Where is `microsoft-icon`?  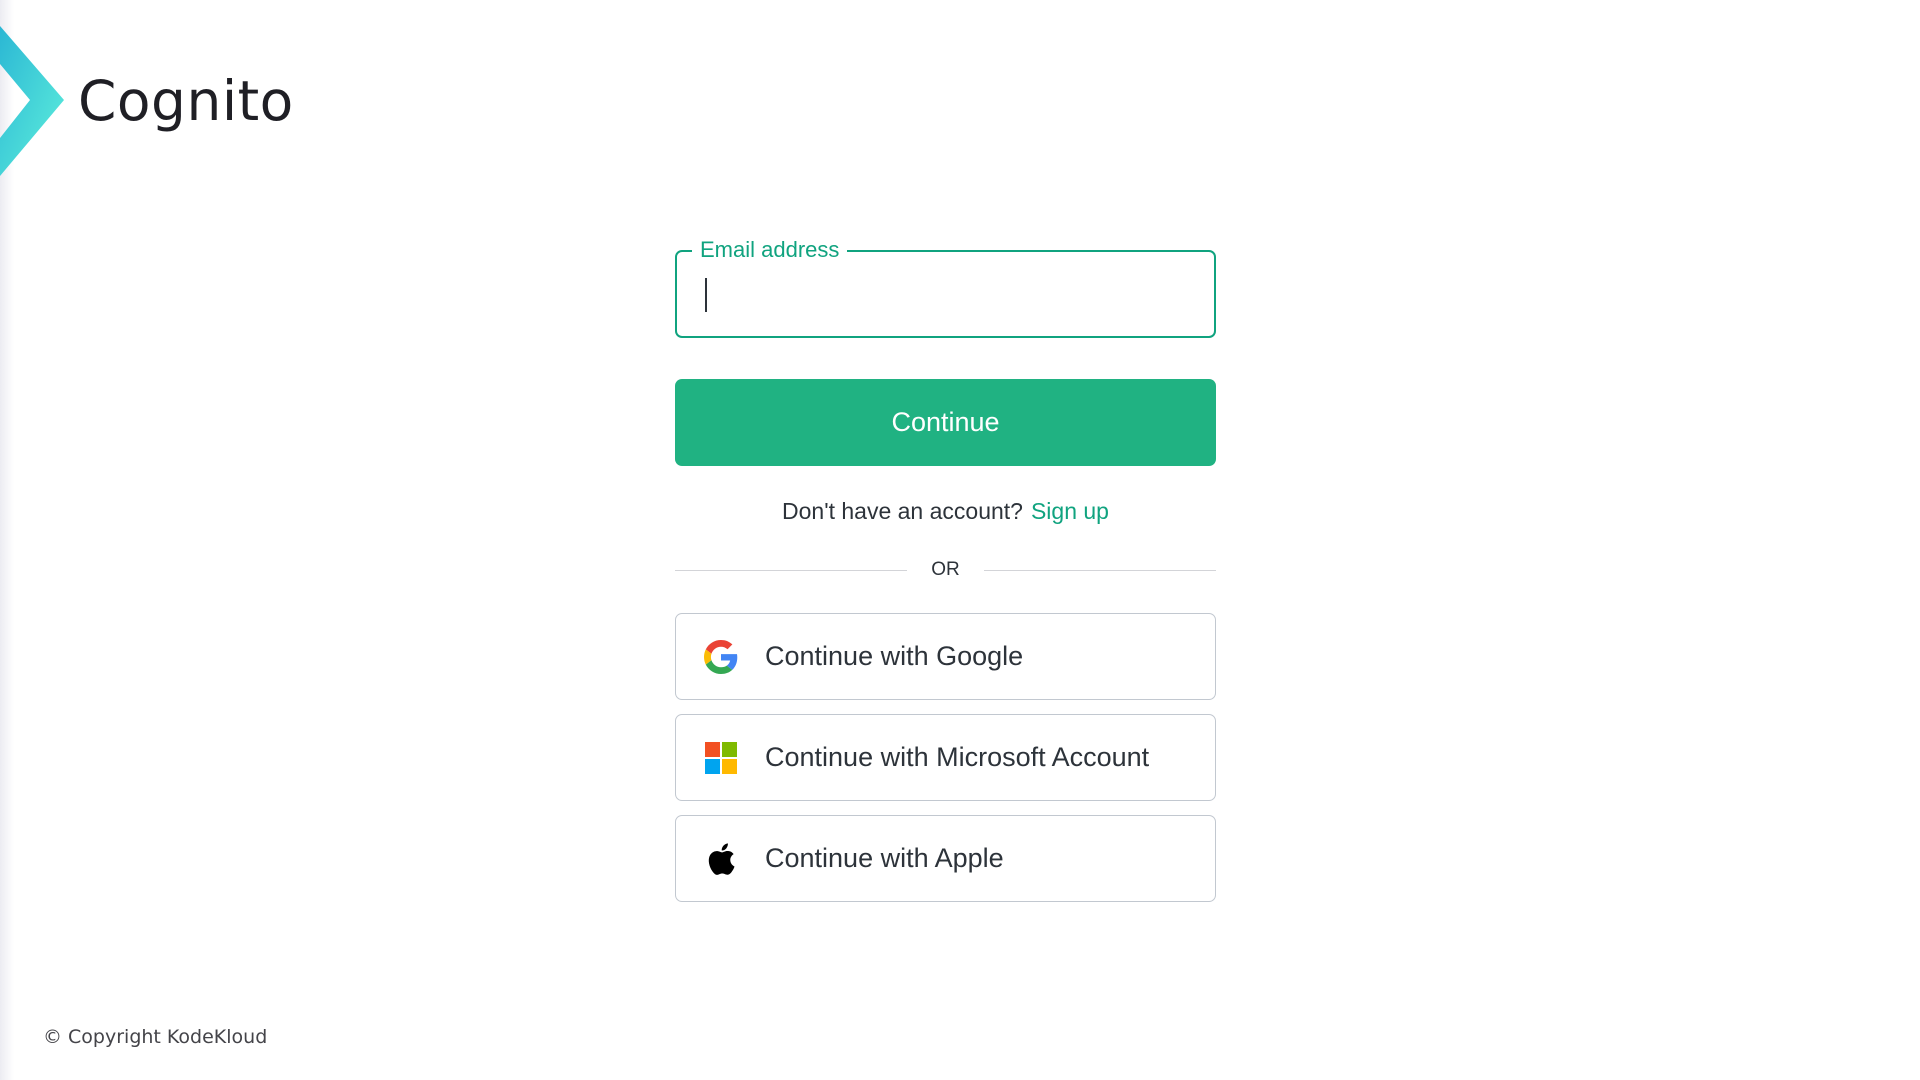 microsoft-icon is located at coordinates (721, 758).